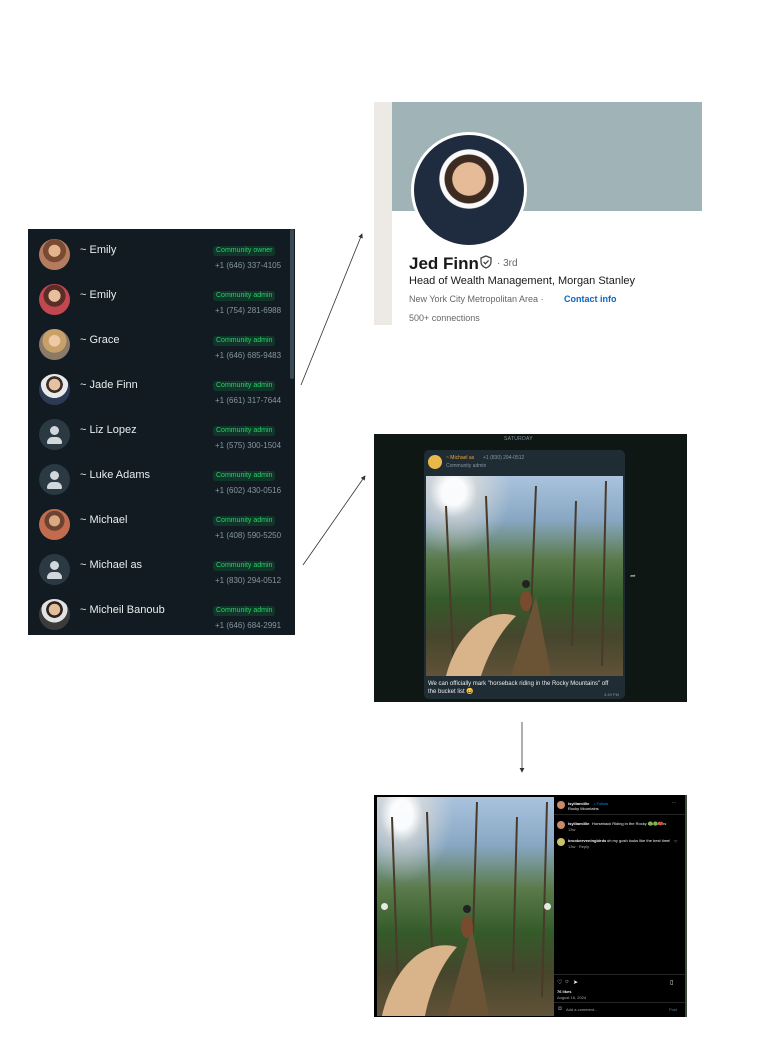 The image size is (768, 1056). I want to click on member-row: ~ Grace Community admin +1 (646) 685-9483, so click(161, 345).